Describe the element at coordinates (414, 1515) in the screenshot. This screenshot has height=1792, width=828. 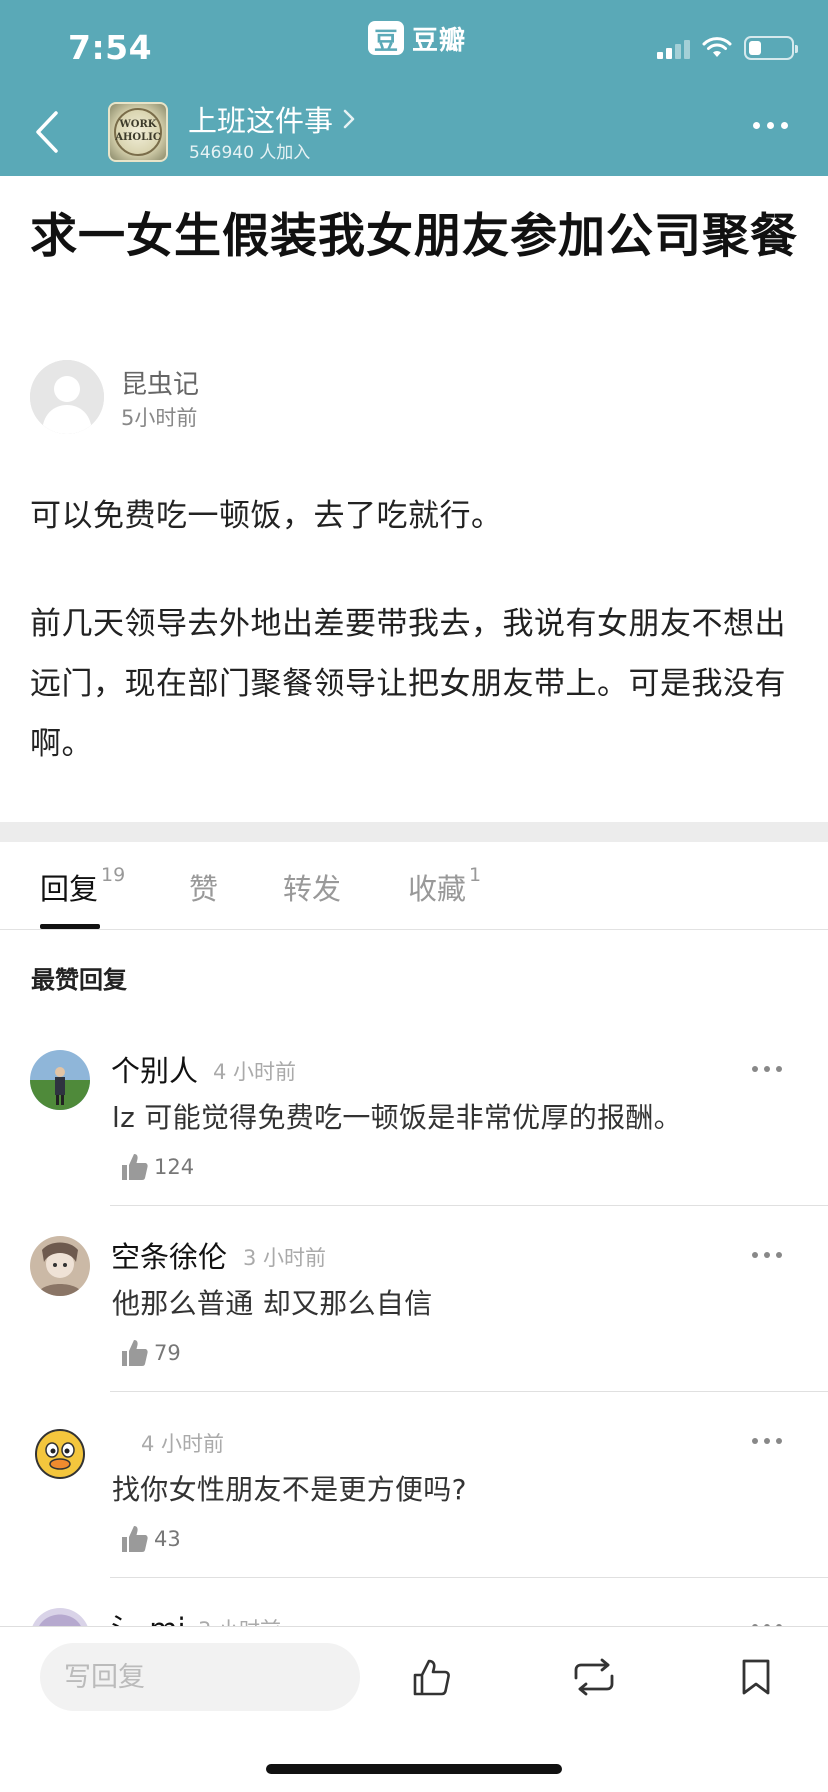
I see `comment-item: 4 小时前 找你女性朋友不是更方便吗? 43` at that location.